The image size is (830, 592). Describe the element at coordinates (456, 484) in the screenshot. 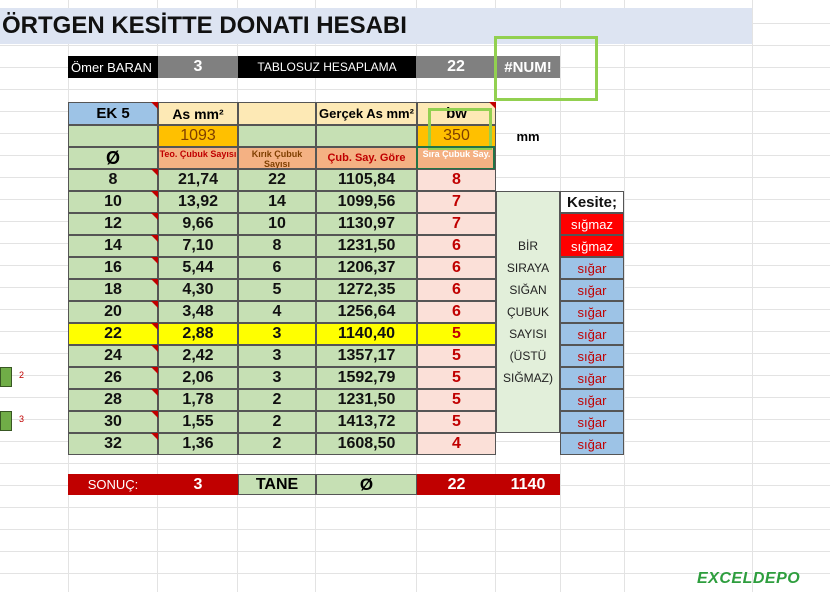

I see `result-diameter: 22` at that location.